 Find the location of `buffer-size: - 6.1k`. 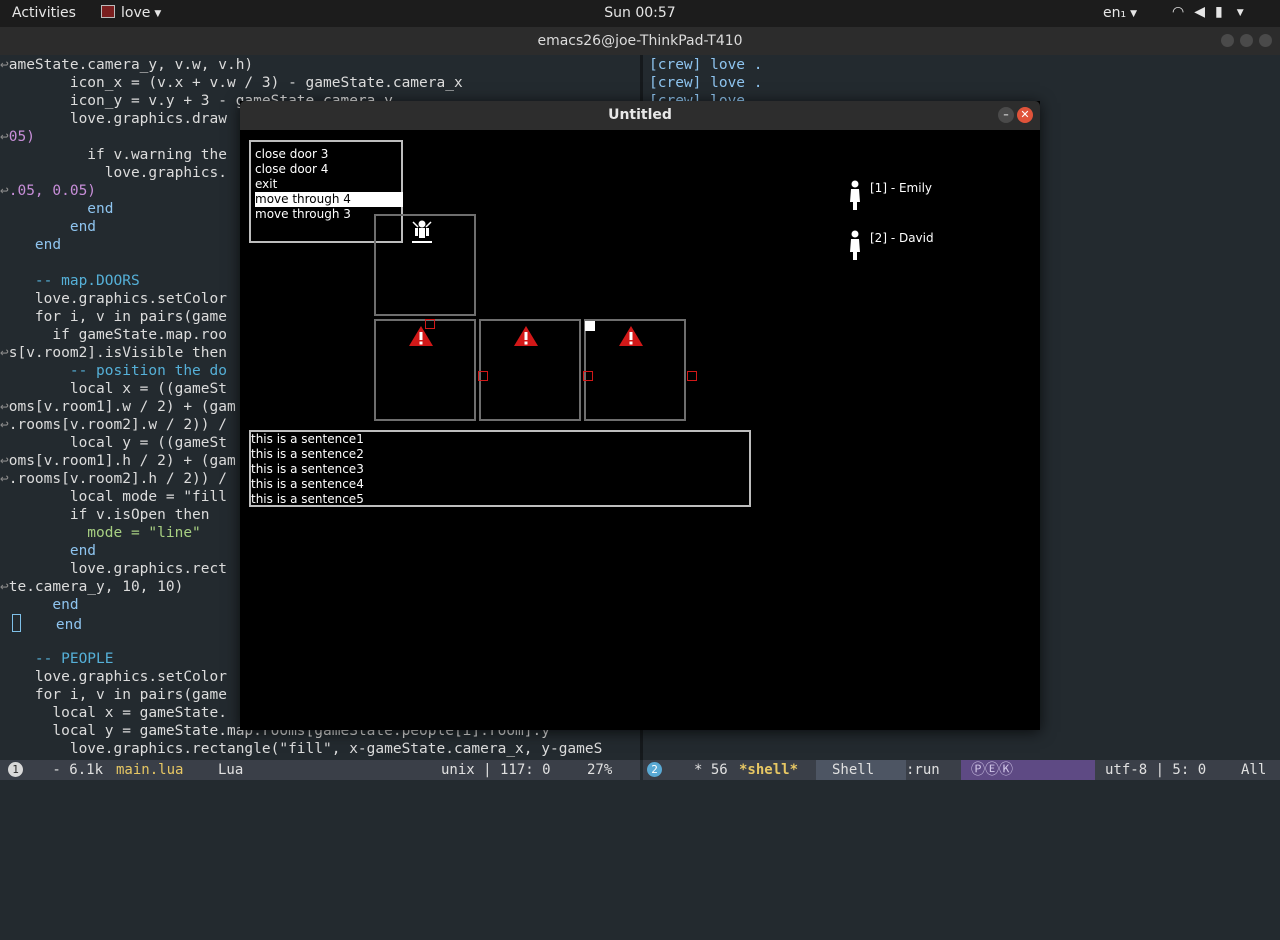

buffer-size: - 6.1k is located at coordinates (74, 770).